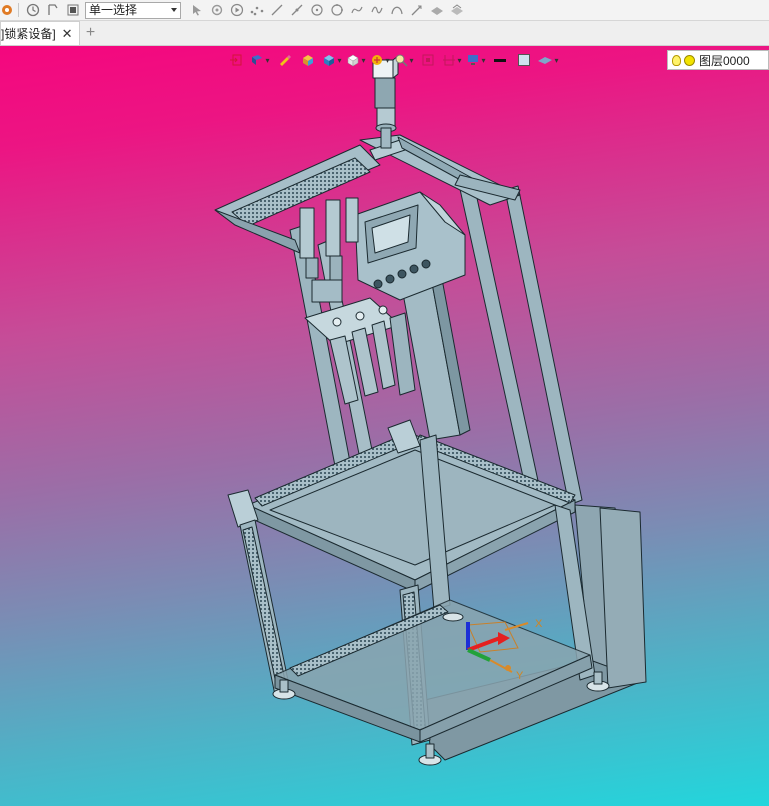 Image resolution: width=769 pixels, height=806 pixels. I want to click on exit-icon, so click(236, 60).